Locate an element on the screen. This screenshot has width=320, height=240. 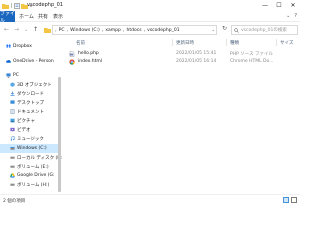
sidebar-item-videos: ビデオ is located at coordinates (36, 129).